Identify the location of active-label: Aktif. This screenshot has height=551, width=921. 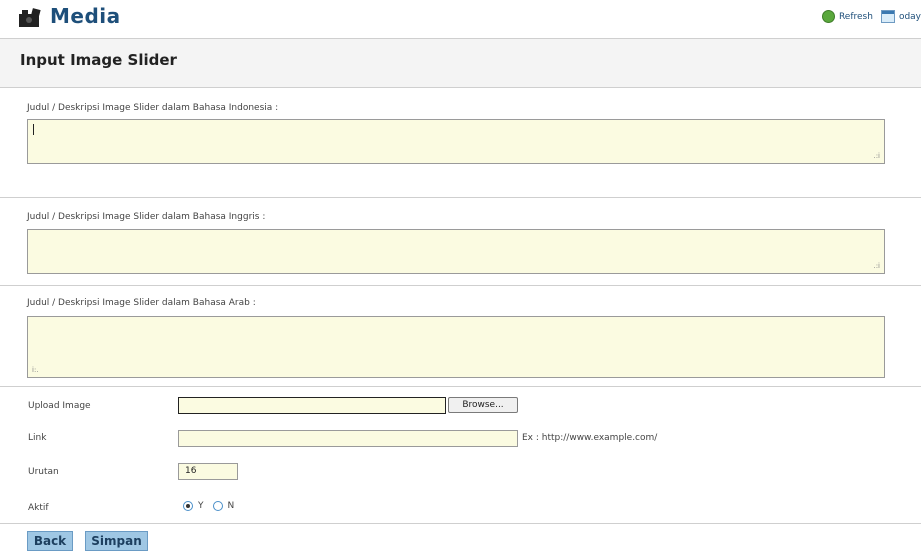
(38, 508).